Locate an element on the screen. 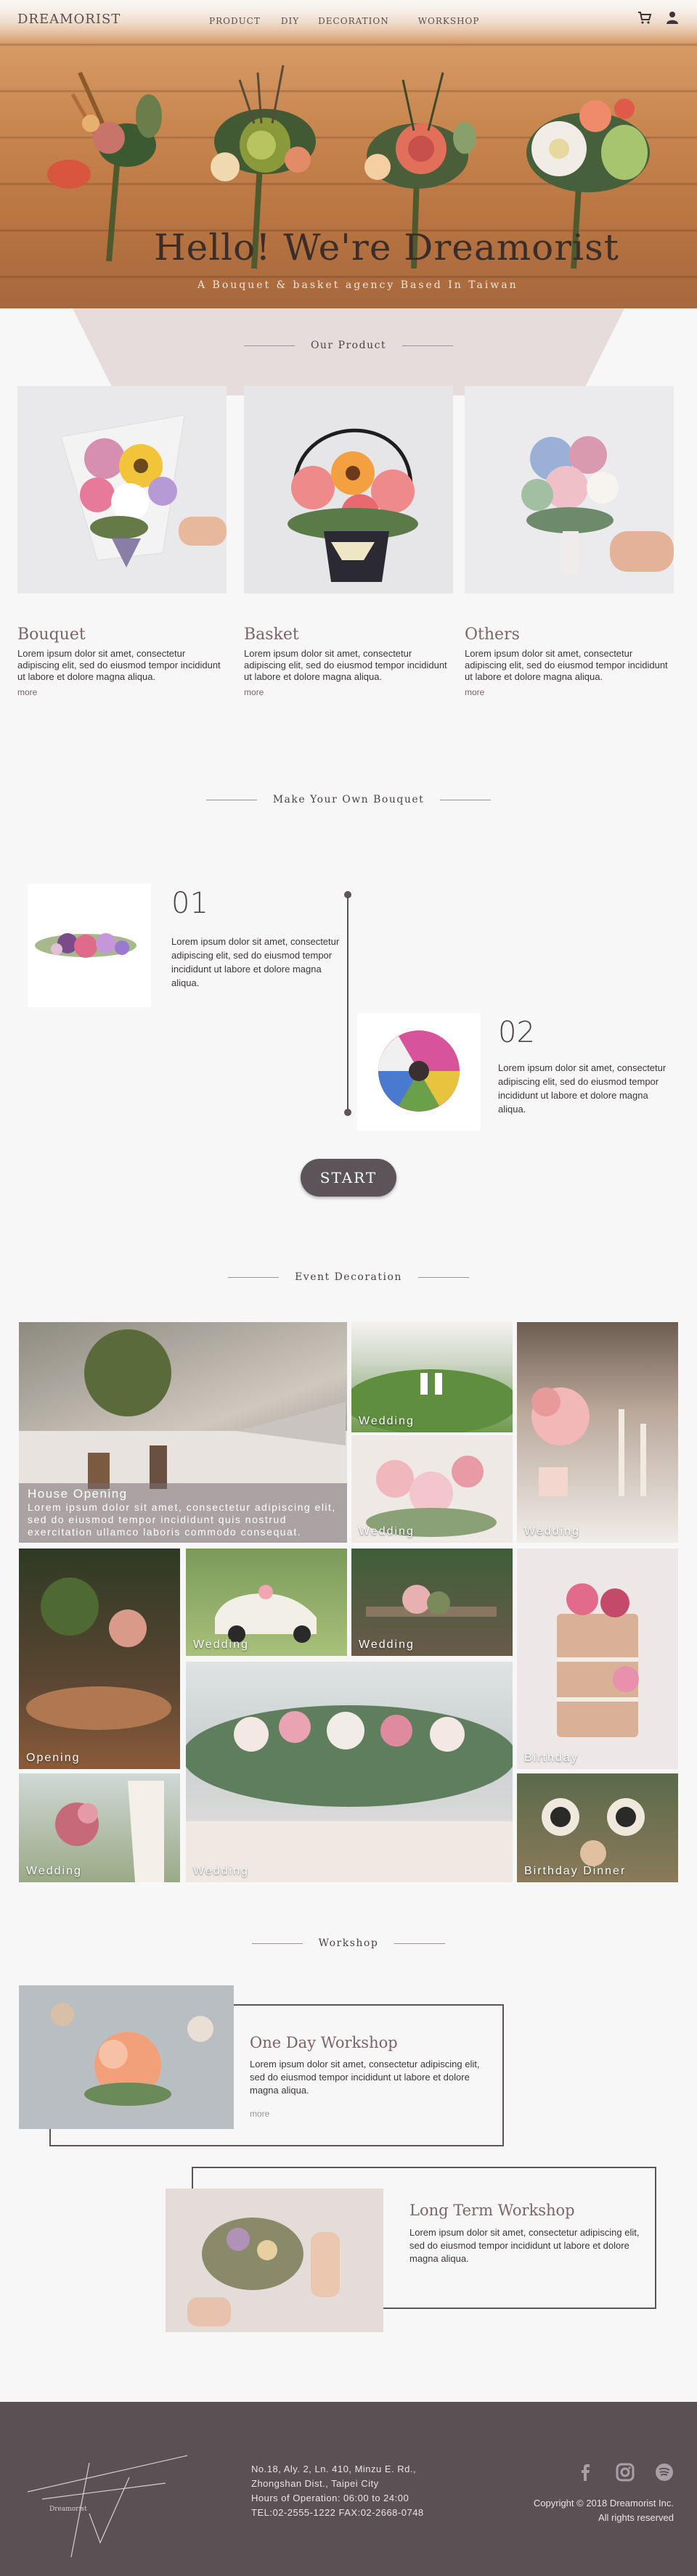  event-tile-wedding-garland: Wedding is located at coordinates (350, 1772).